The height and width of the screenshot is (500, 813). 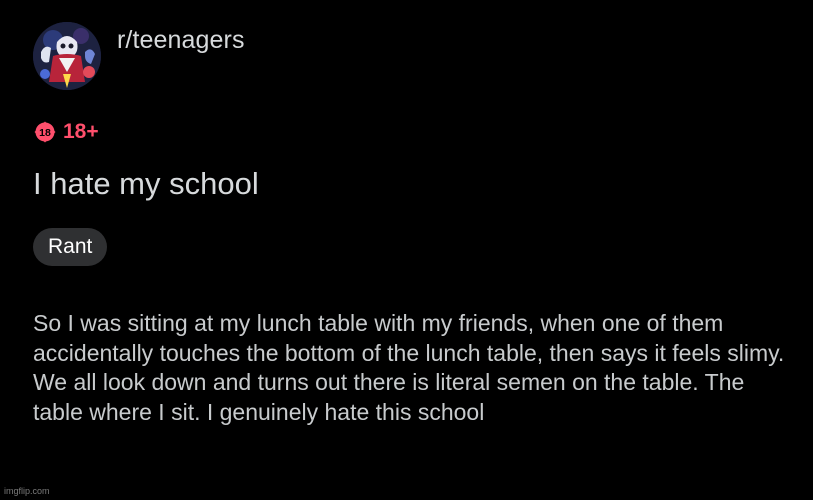 What do you see at coordinates (81, 131) in the screenshot?
I see `nsfw-label: 18+` at bounding box center [81, 131].